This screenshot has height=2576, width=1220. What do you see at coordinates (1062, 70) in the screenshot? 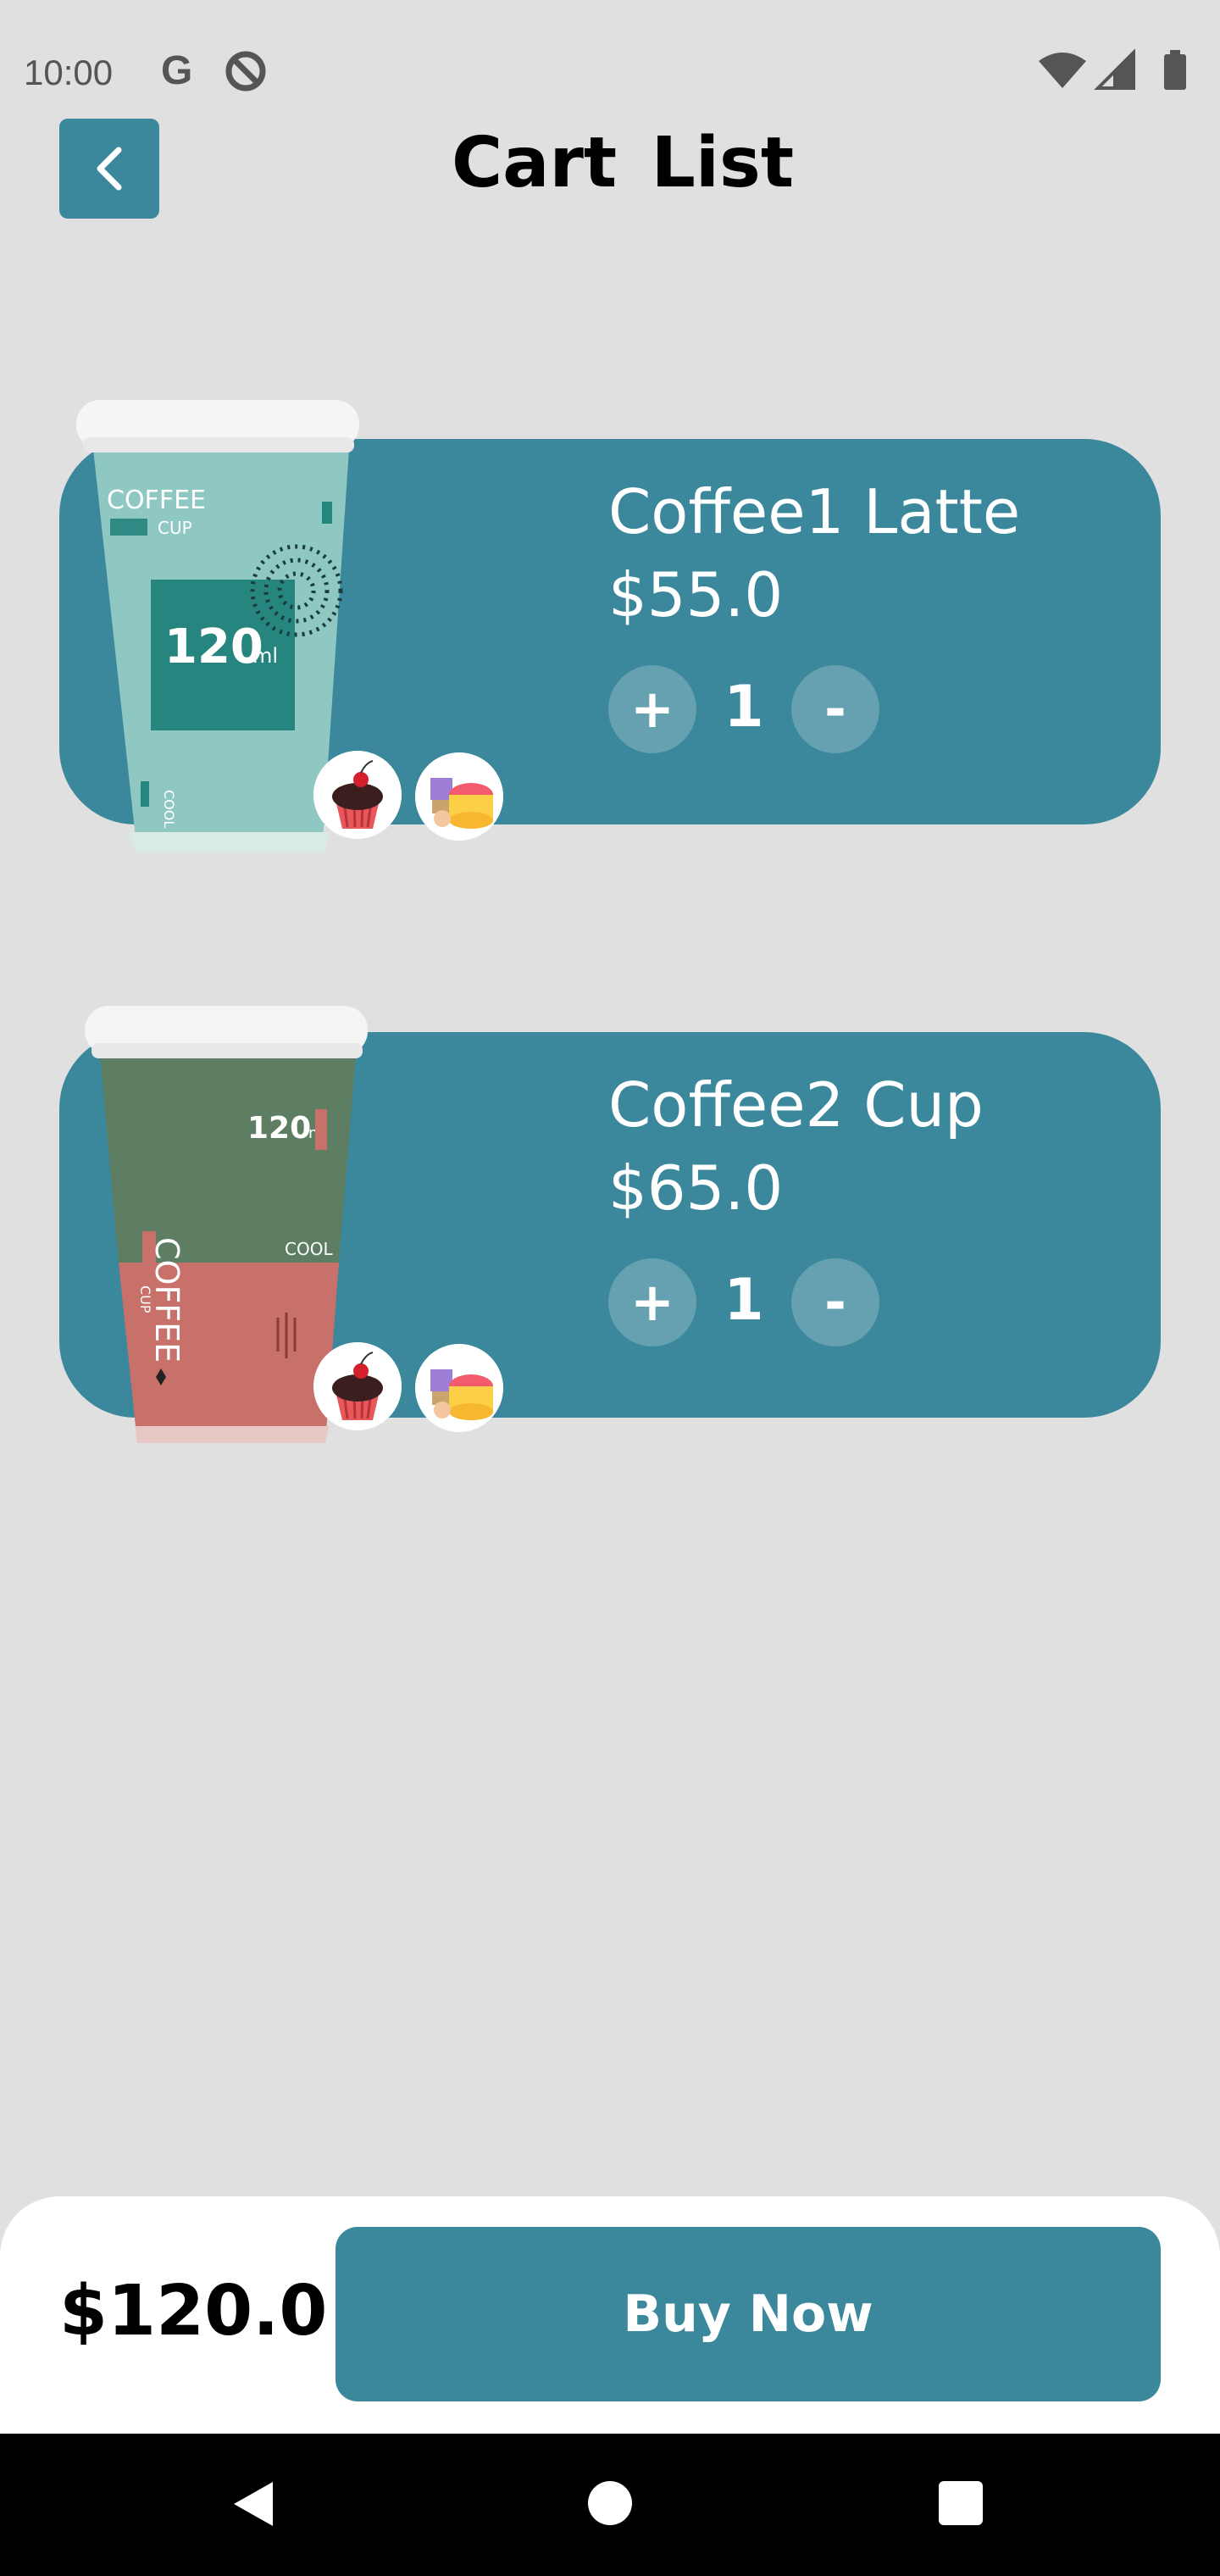
I see `wifi-icon` at bounding box center [1062, 70].